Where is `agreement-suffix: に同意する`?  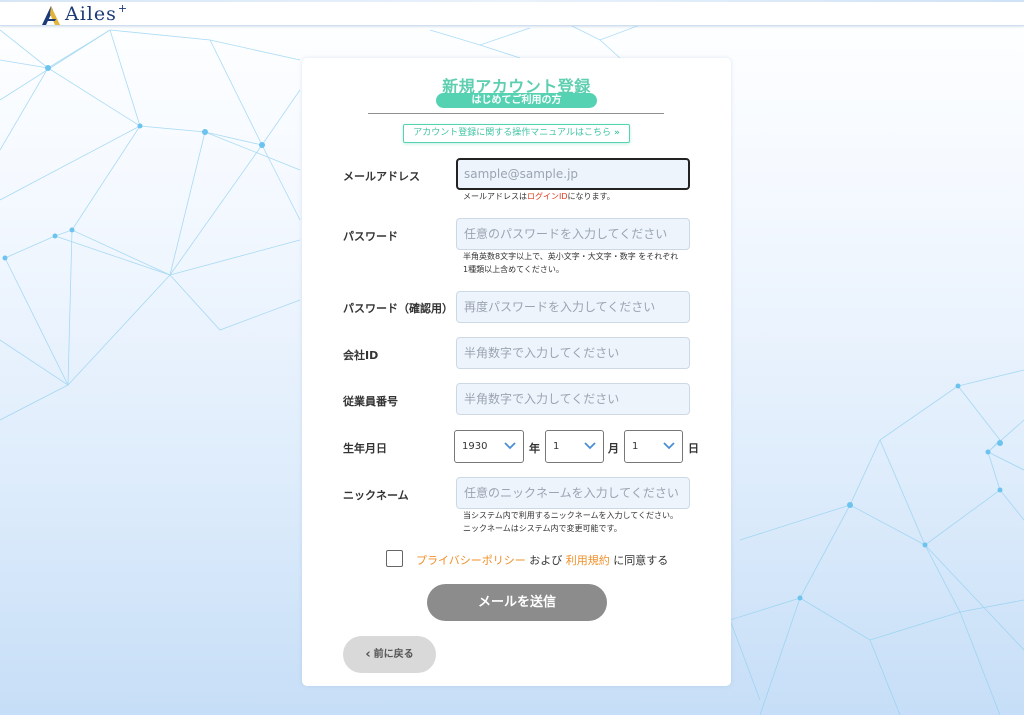
agreement-suffix: に同意する is located at coordinates (639, 560).